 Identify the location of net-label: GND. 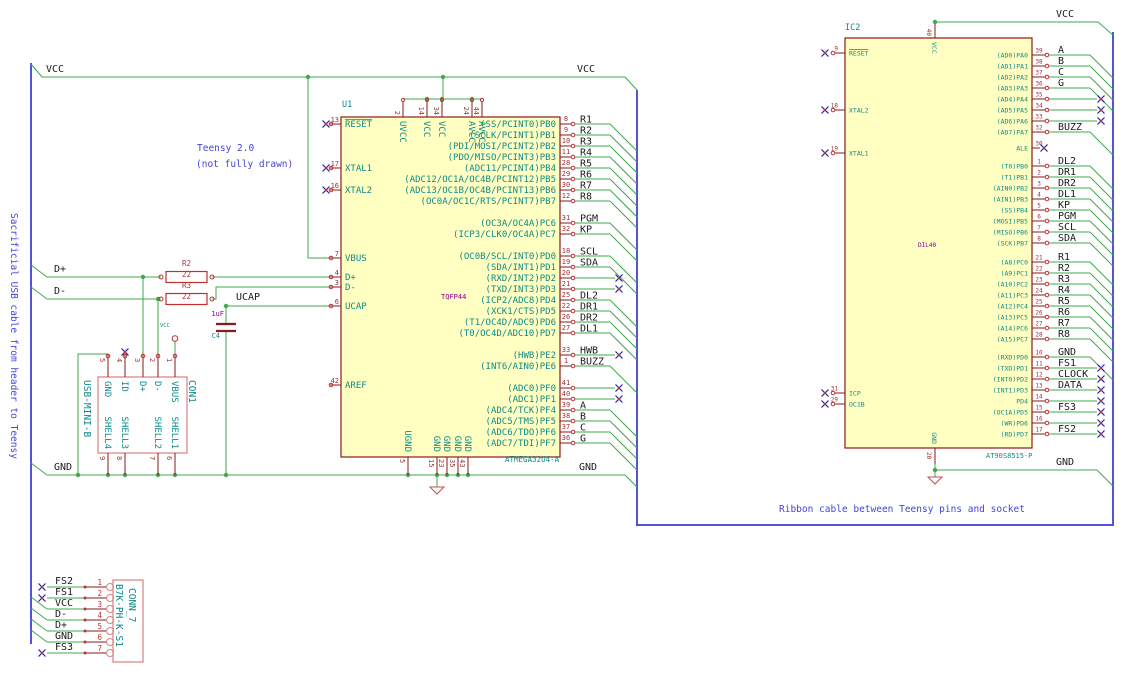
(1067, 352).